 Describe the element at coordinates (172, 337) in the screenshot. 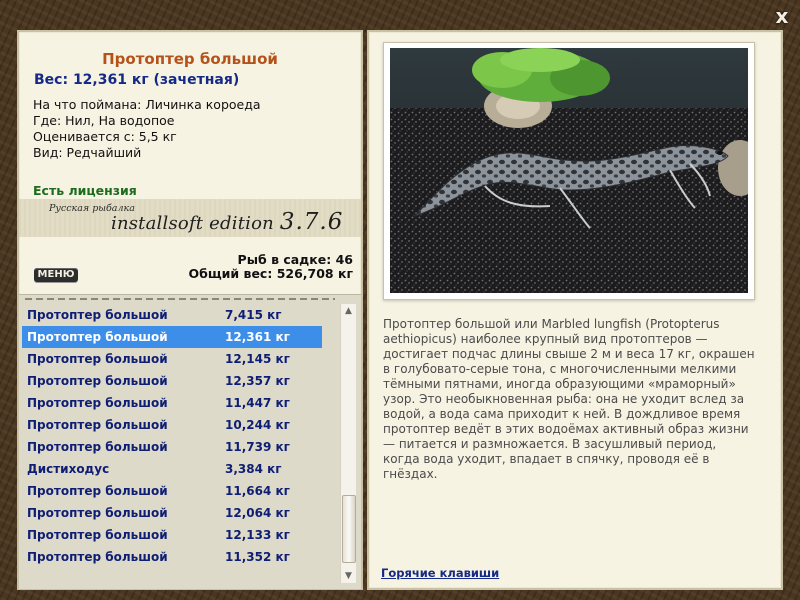

I see `fish-list-row: Протоптер большой 12,361 кг` at that location.